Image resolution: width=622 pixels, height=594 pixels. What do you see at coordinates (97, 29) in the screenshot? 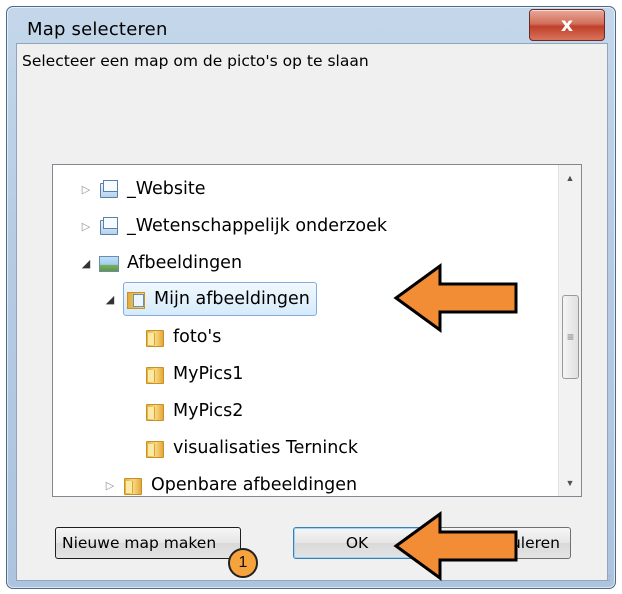
I see `window-title: Map selecteren` at bounding box center [97, 29].